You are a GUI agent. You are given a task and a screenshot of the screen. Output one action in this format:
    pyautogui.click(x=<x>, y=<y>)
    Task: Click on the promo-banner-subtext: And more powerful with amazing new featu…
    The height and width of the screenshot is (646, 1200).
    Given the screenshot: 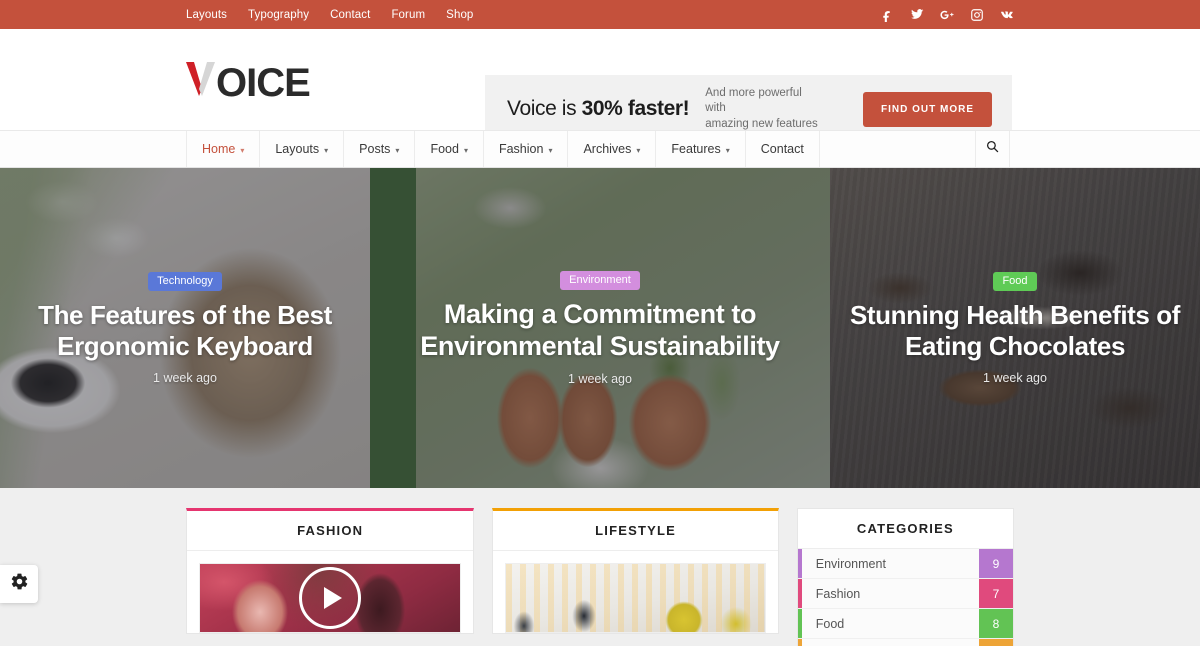 What is the action you would take?
    pyautogui.click(x=765, y=109)
    